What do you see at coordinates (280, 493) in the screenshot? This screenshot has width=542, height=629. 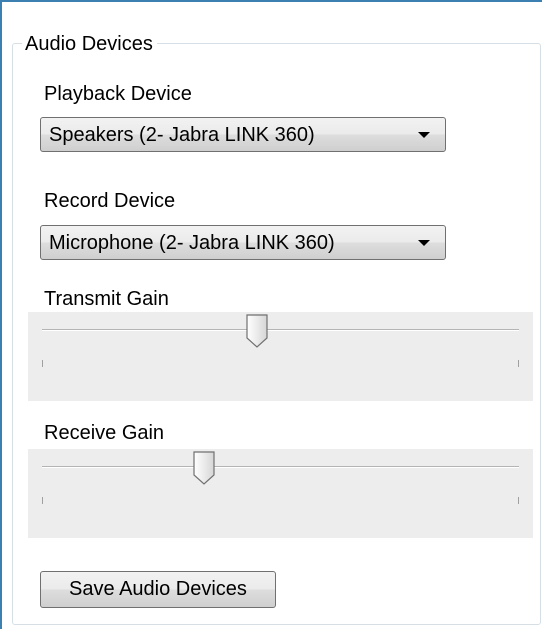 I see `receive-gain-slider` at bounding box center [280, 493].